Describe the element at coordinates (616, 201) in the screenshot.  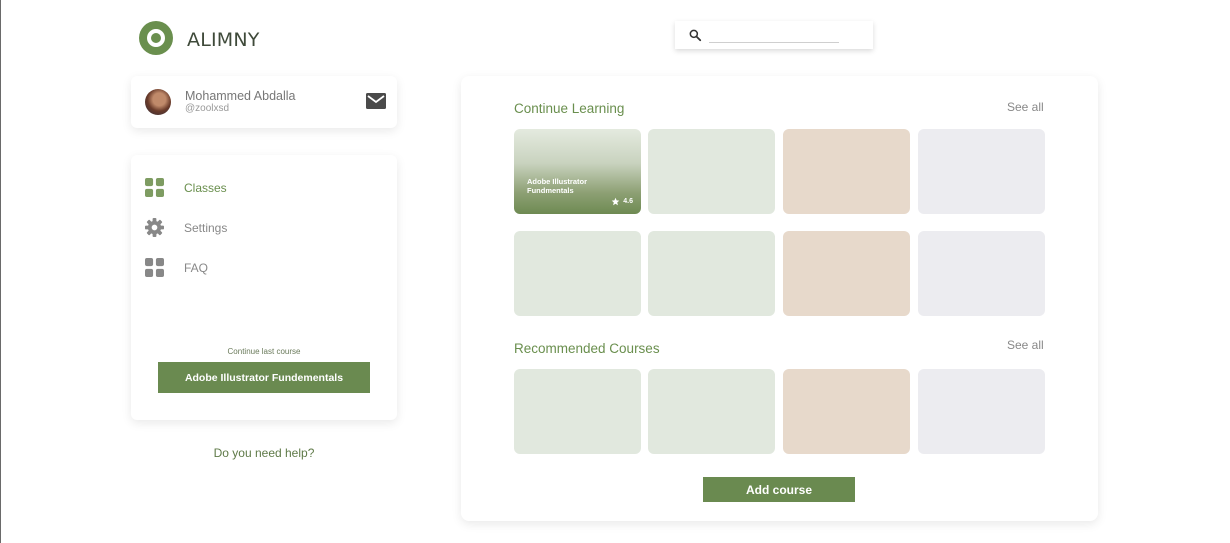
I see `star-icon` at that location.